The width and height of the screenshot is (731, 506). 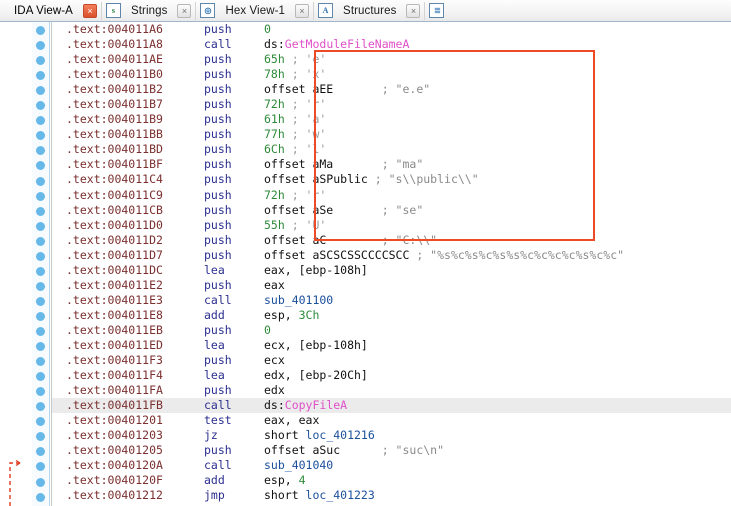 What do you see at coordinates (391, 375) in the screenshot?
I see `disasm-row: .text:004011F4 lea edx, [ebp-20Ch]` at bounding box center [391, 375].